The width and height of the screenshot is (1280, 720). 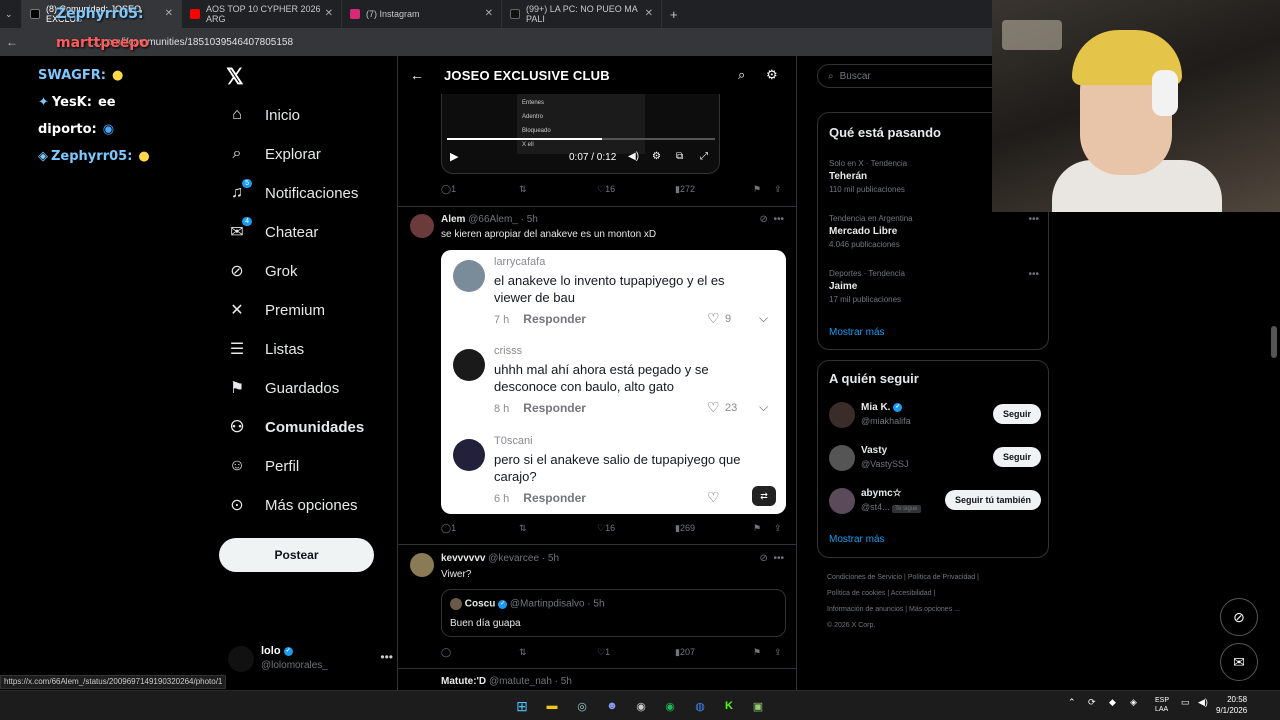 I want to click on follow-button: Seguir tú también, so click(x=992, y=500).